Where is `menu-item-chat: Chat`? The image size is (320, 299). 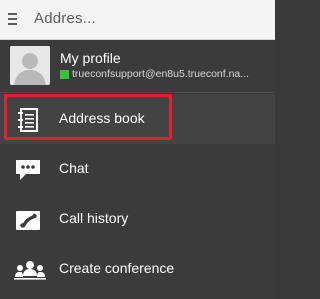 menu-item-chat: Chat is located at coordinates (137, 169).